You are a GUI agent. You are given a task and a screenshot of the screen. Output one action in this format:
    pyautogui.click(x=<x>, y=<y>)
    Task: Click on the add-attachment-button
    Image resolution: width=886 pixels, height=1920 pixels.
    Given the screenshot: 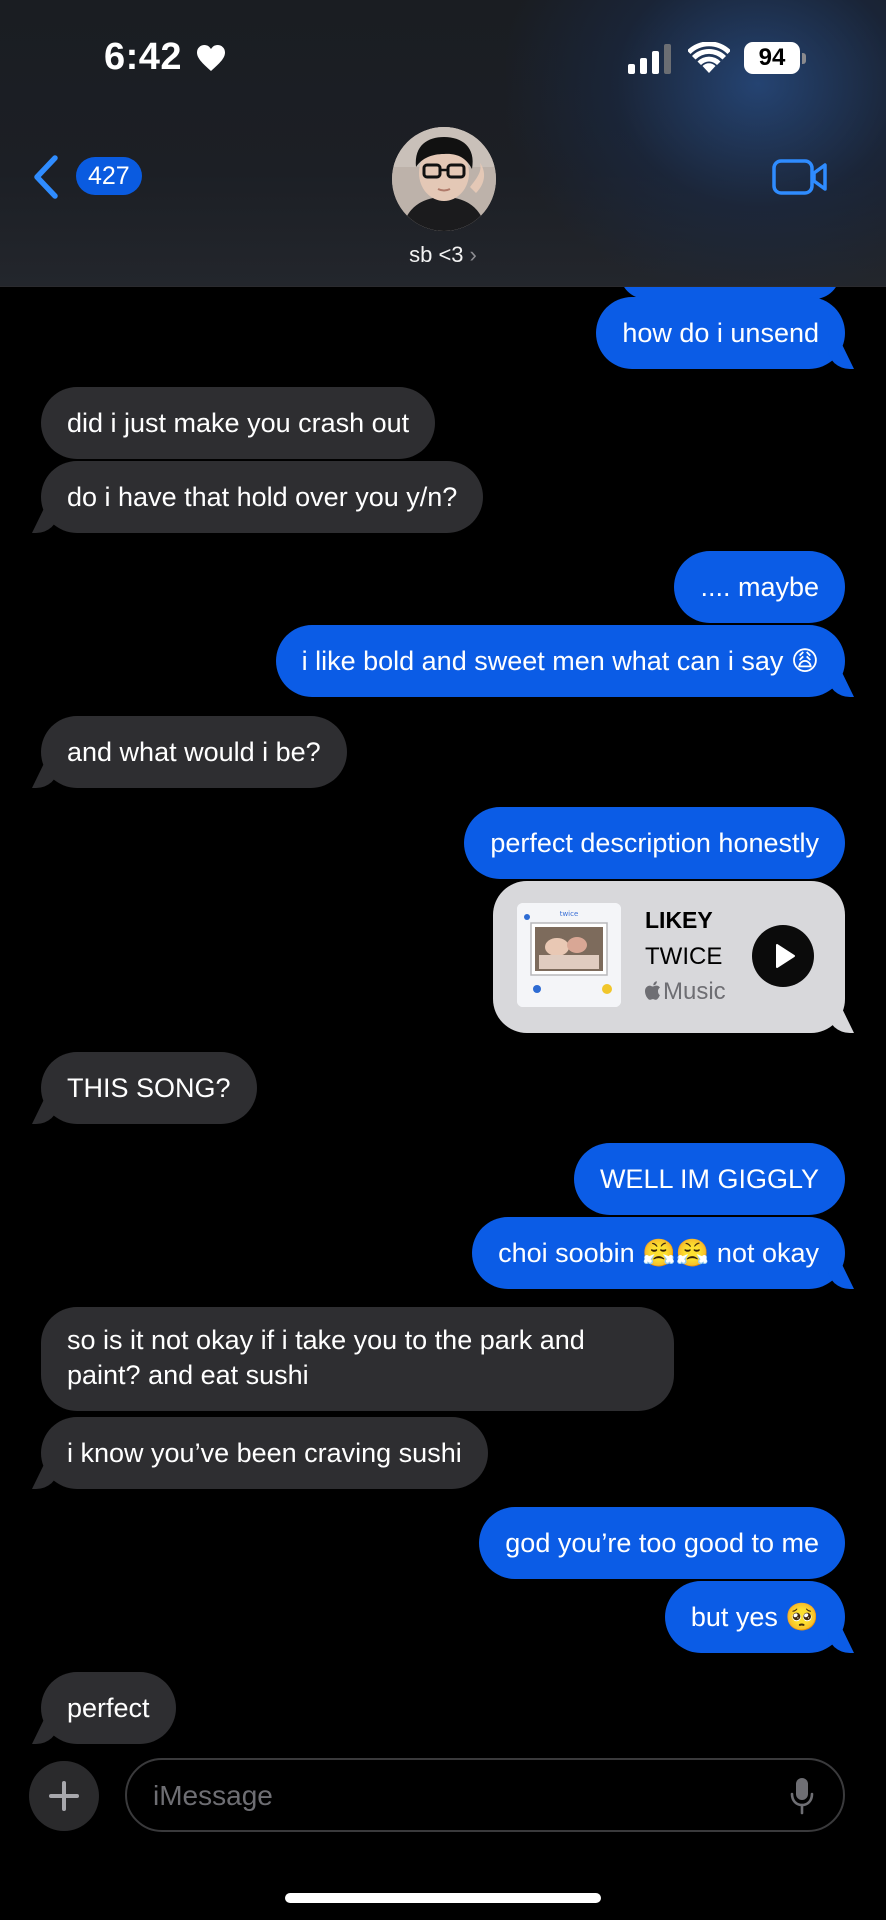 What is the action you would take?
    pyautogui.click(x=64, y=1796)
    